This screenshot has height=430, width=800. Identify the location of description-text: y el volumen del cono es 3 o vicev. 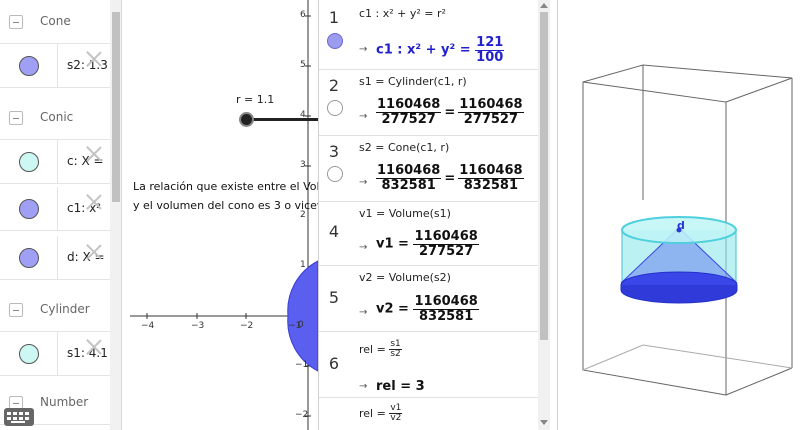
(225, 205).